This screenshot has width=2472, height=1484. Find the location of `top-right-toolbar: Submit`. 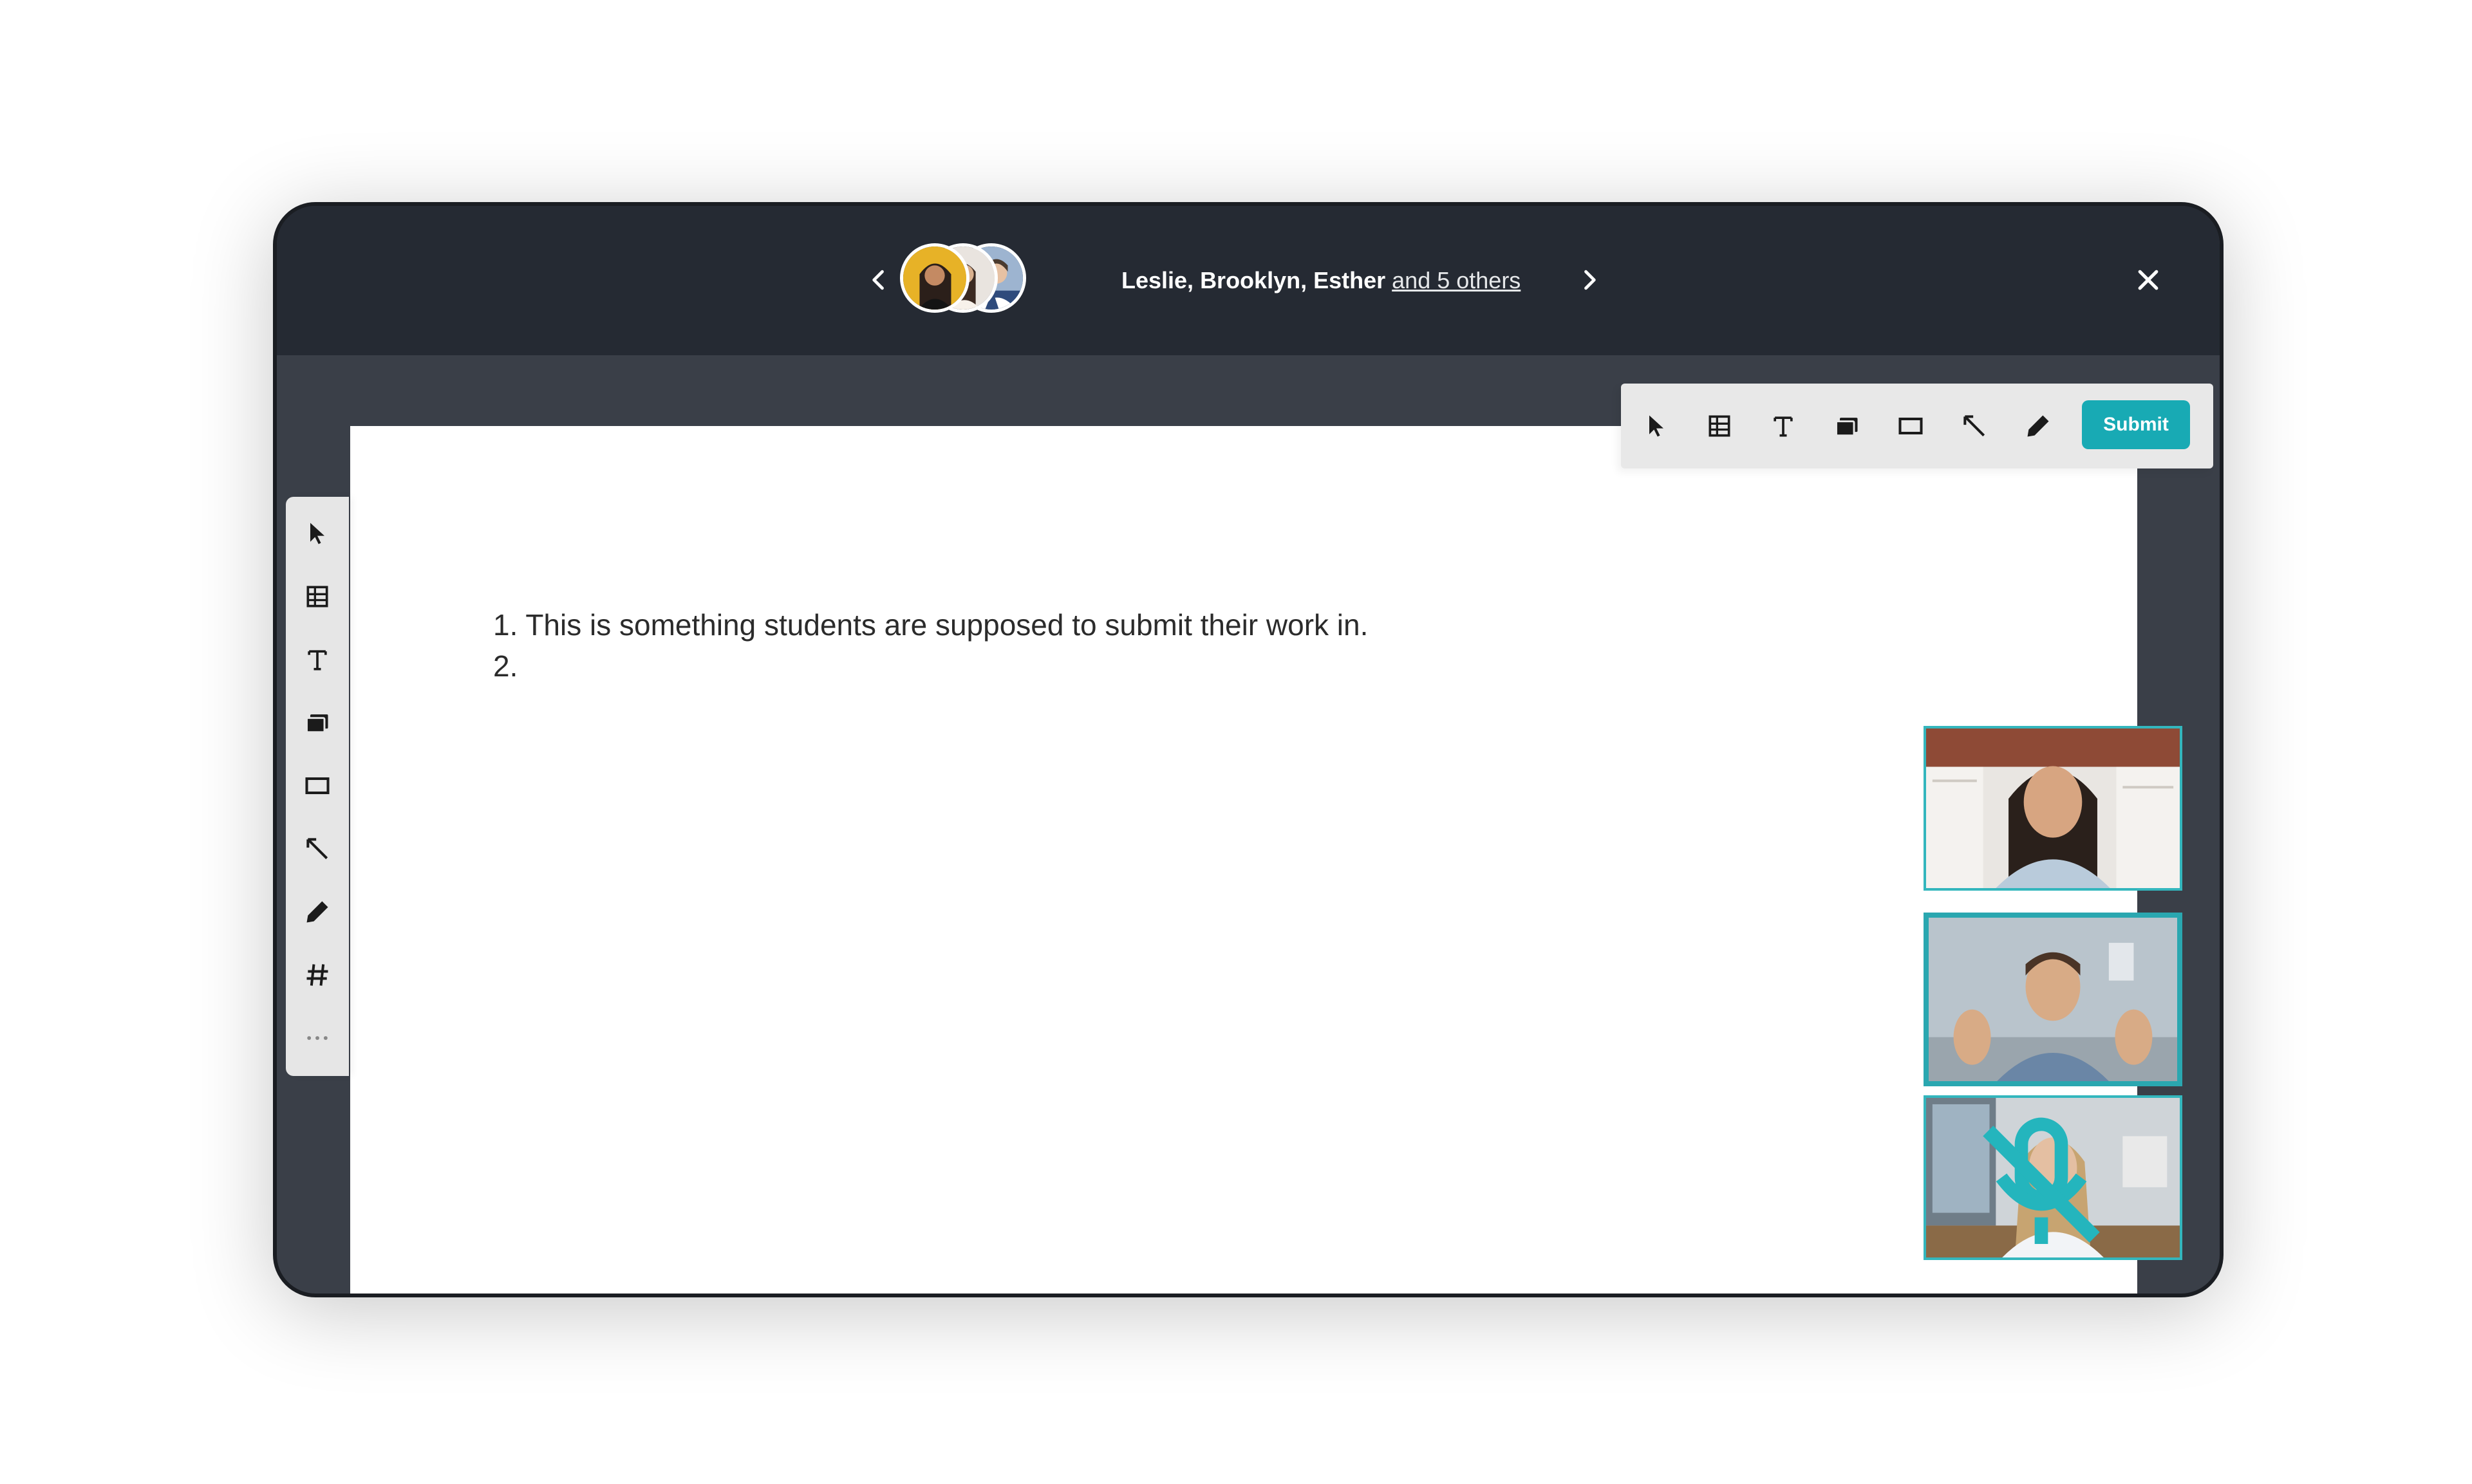

top-right-toolbar: Submit is located at coordinates (1917, 426).